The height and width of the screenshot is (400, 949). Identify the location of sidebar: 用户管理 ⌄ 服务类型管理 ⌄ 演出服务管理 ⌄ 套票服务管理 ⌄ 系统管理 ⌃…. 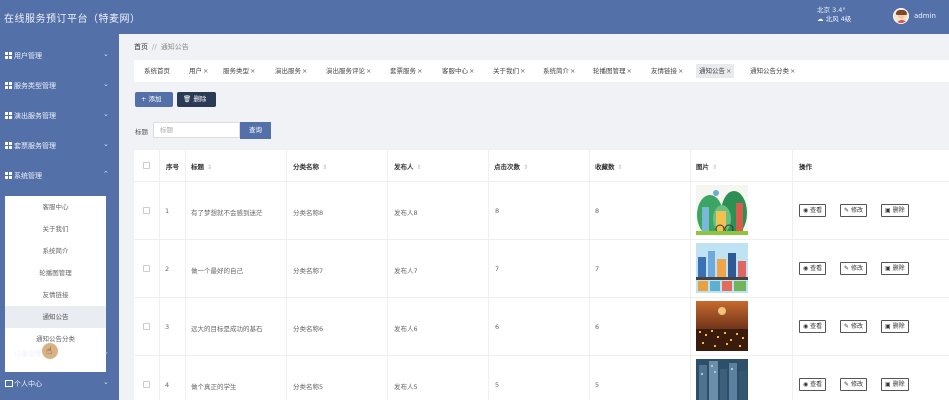
(59, 217).